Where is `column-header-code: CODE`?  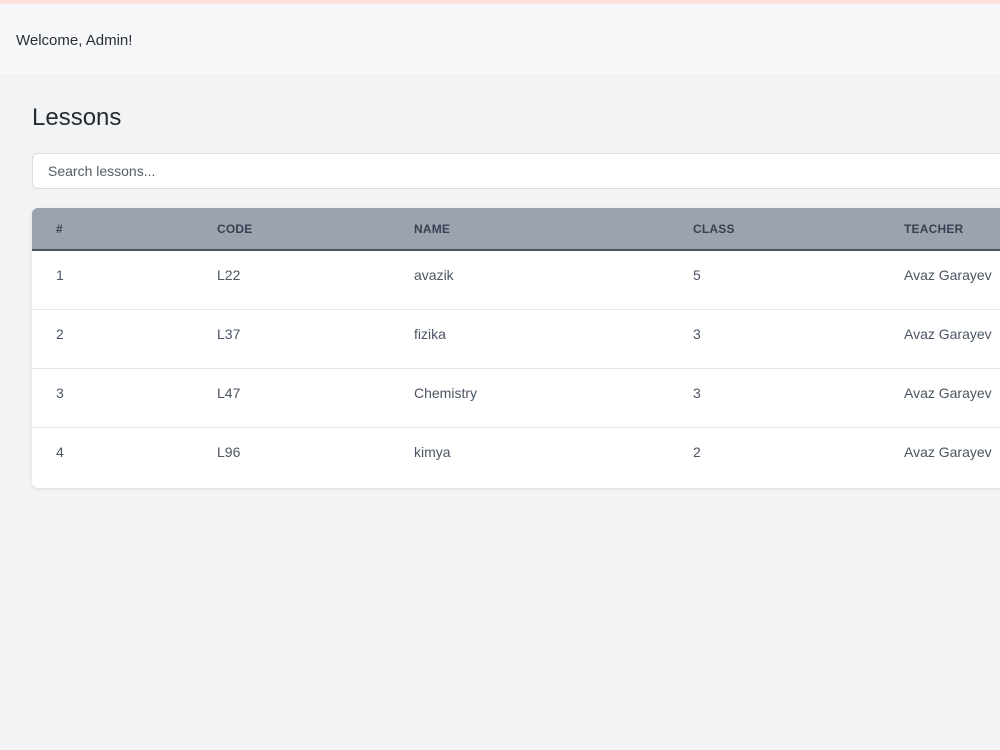 column-header-code: CODE is located at coordinates (315, 229).